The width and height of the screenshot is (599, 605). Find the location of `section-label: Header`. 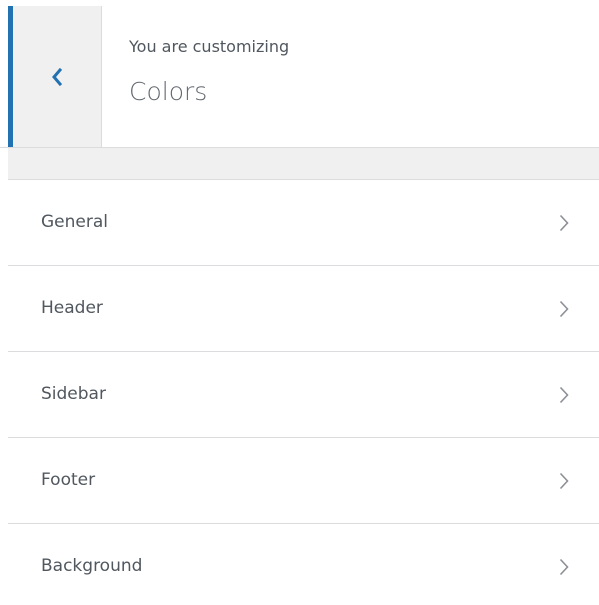

section-label: Header is located at coordinates (72, 308).